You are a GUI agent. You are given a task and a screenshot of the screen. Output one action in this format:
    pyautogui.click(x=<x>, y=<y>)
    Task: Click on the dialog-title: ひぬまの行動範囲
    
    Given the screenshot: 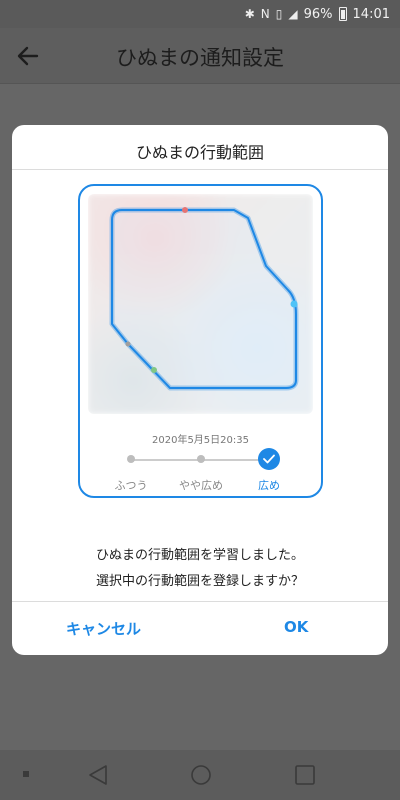 What is the action you would take?
    pyautogui.click(x=199, y=152)
    